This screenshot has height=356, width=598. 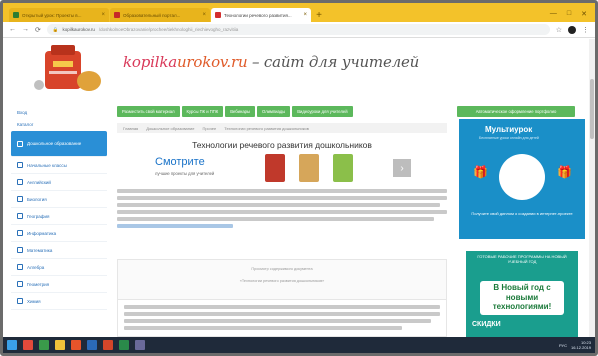 I want to click on sidebar-item-chemistry: Химия, so click(x=59, y=301).